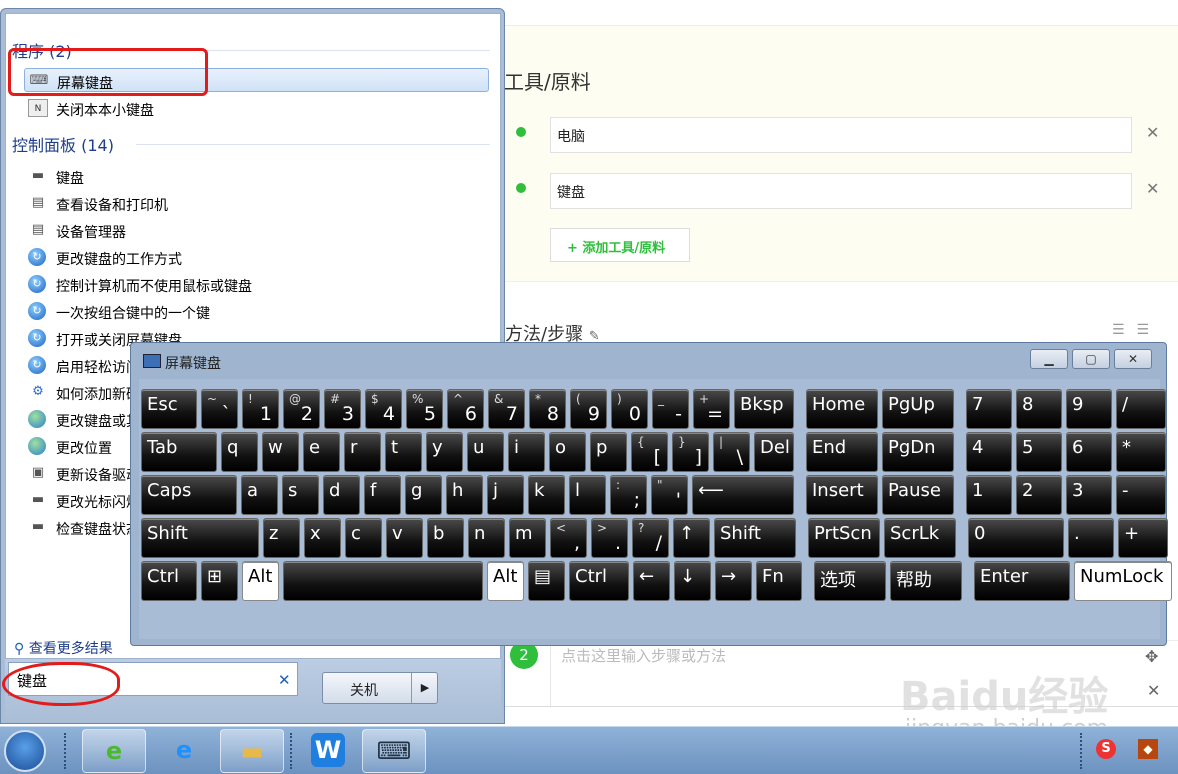 The image size is (1178, 774). What do you see at coordinates (256, 176) in the screenshot?
I see `cp-item: ▬ 键盘` at bounding box center [256, 176].